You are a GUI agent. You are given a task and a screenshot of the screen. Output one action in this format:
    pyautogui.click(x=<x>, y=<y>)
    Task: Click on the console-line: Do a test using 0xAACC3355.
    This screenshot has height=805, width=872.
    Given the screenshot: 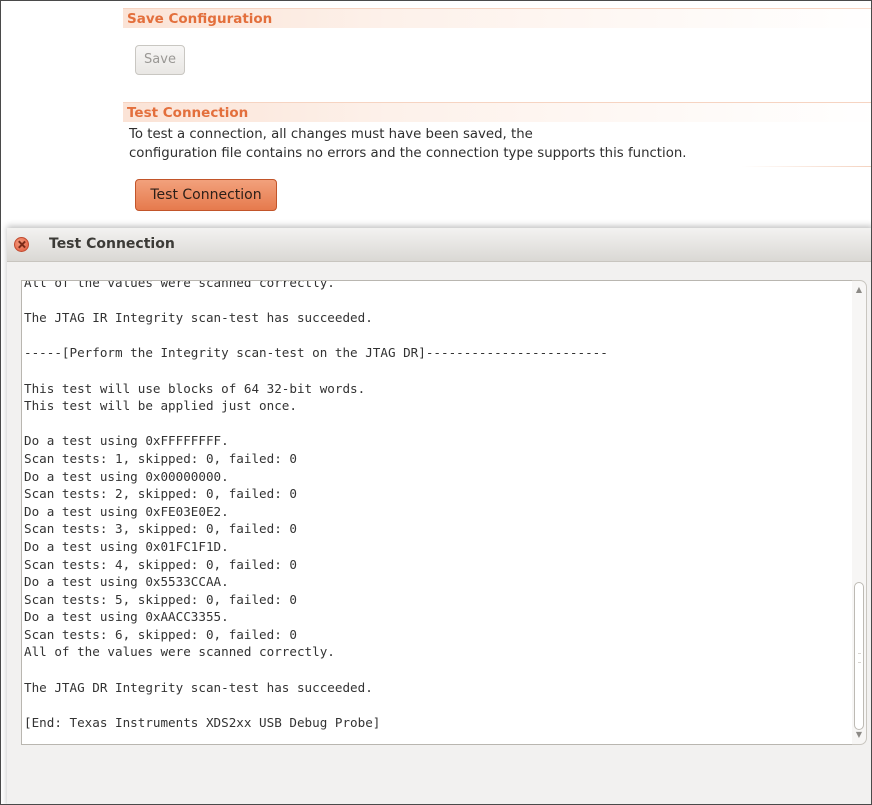 What is the action you would take?
    pyautogui.click(x=126, y=617)
    